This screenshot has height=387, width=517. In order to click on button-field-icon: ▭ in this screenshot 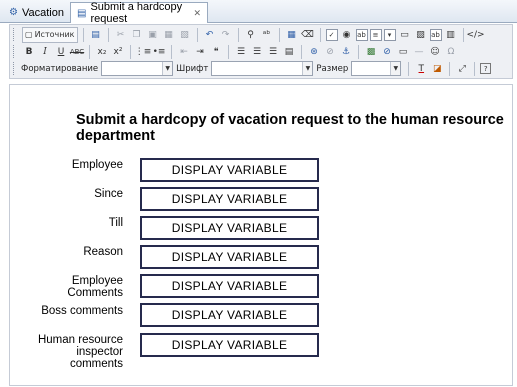, I will do `click(405, 35)`.